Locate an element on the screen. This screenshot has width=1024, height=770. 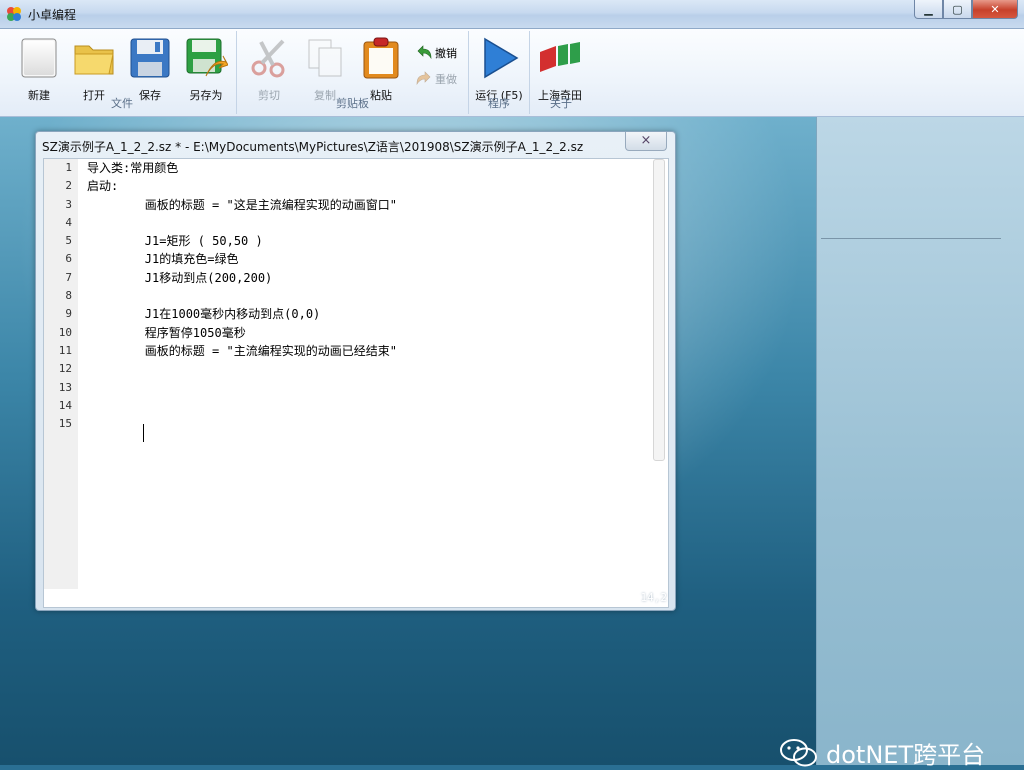
code-line: 程序暂停1050毫秒 is located at coordinates (367, 333).